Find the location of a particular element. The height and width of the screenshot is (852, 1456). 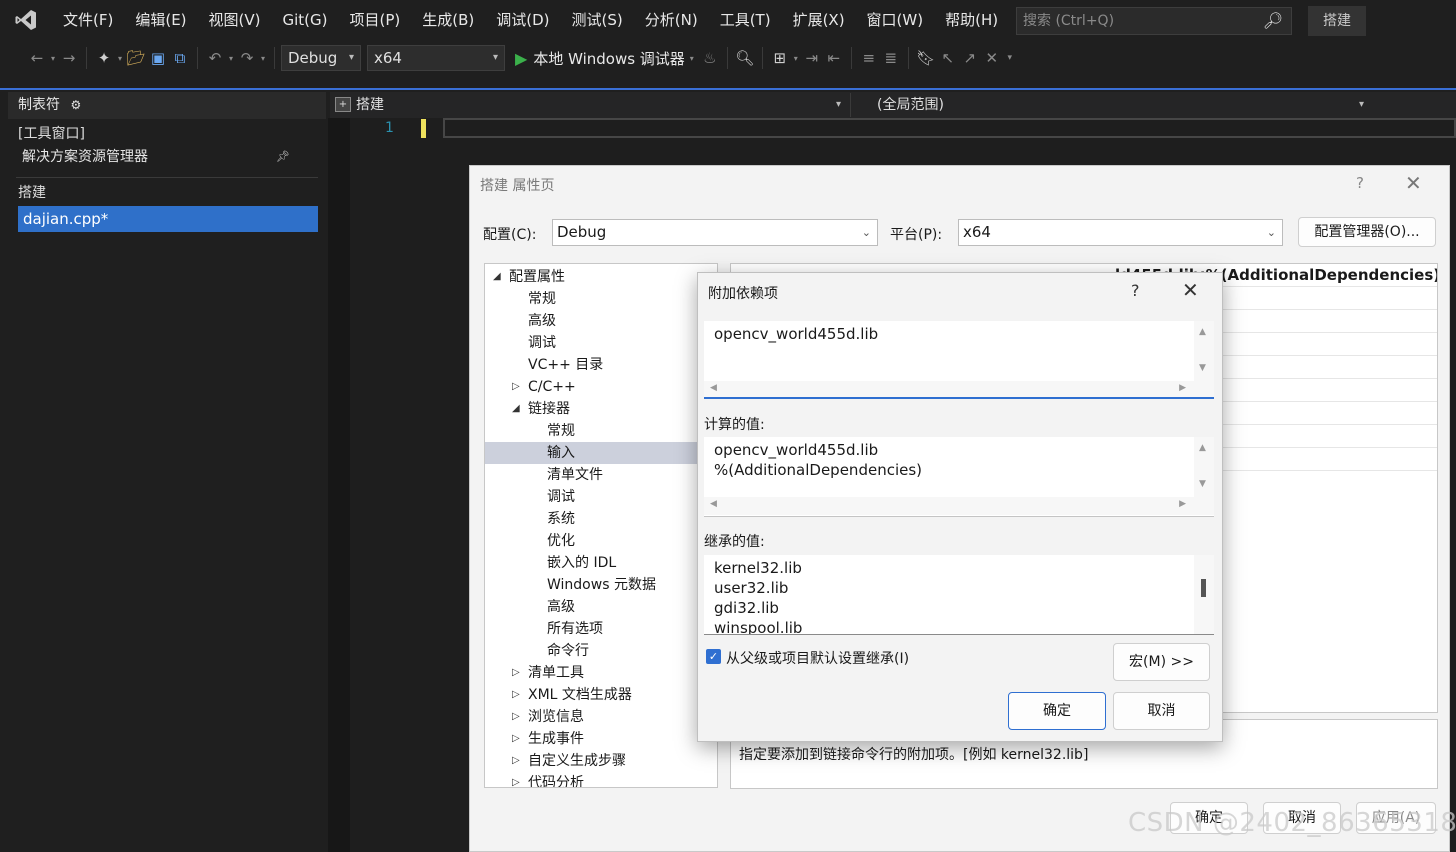

redo-icon: ↷ is located at coordinates (247, 58).